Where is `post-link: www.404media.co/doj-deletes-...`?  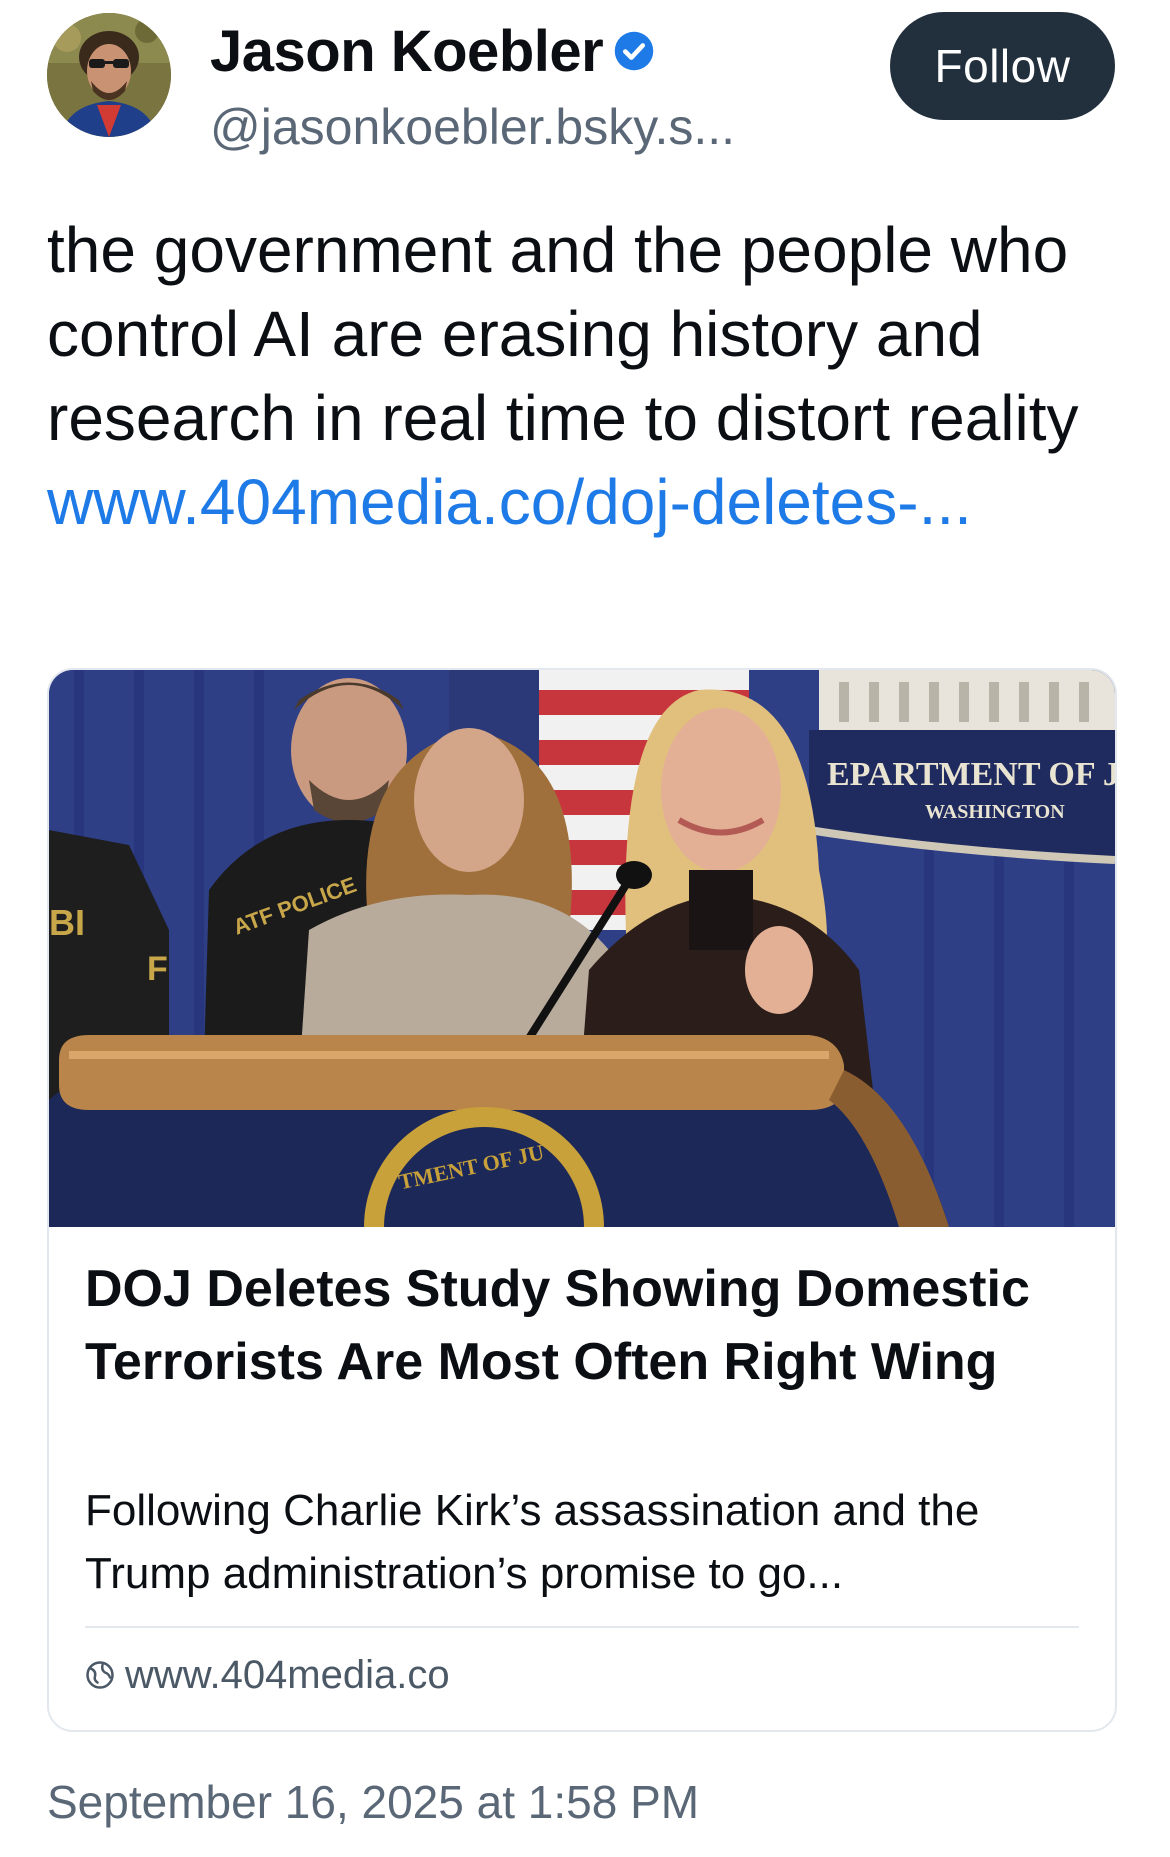 post-link: www.404media.co/doj-deletes-... is located at coordinates (509, 502).